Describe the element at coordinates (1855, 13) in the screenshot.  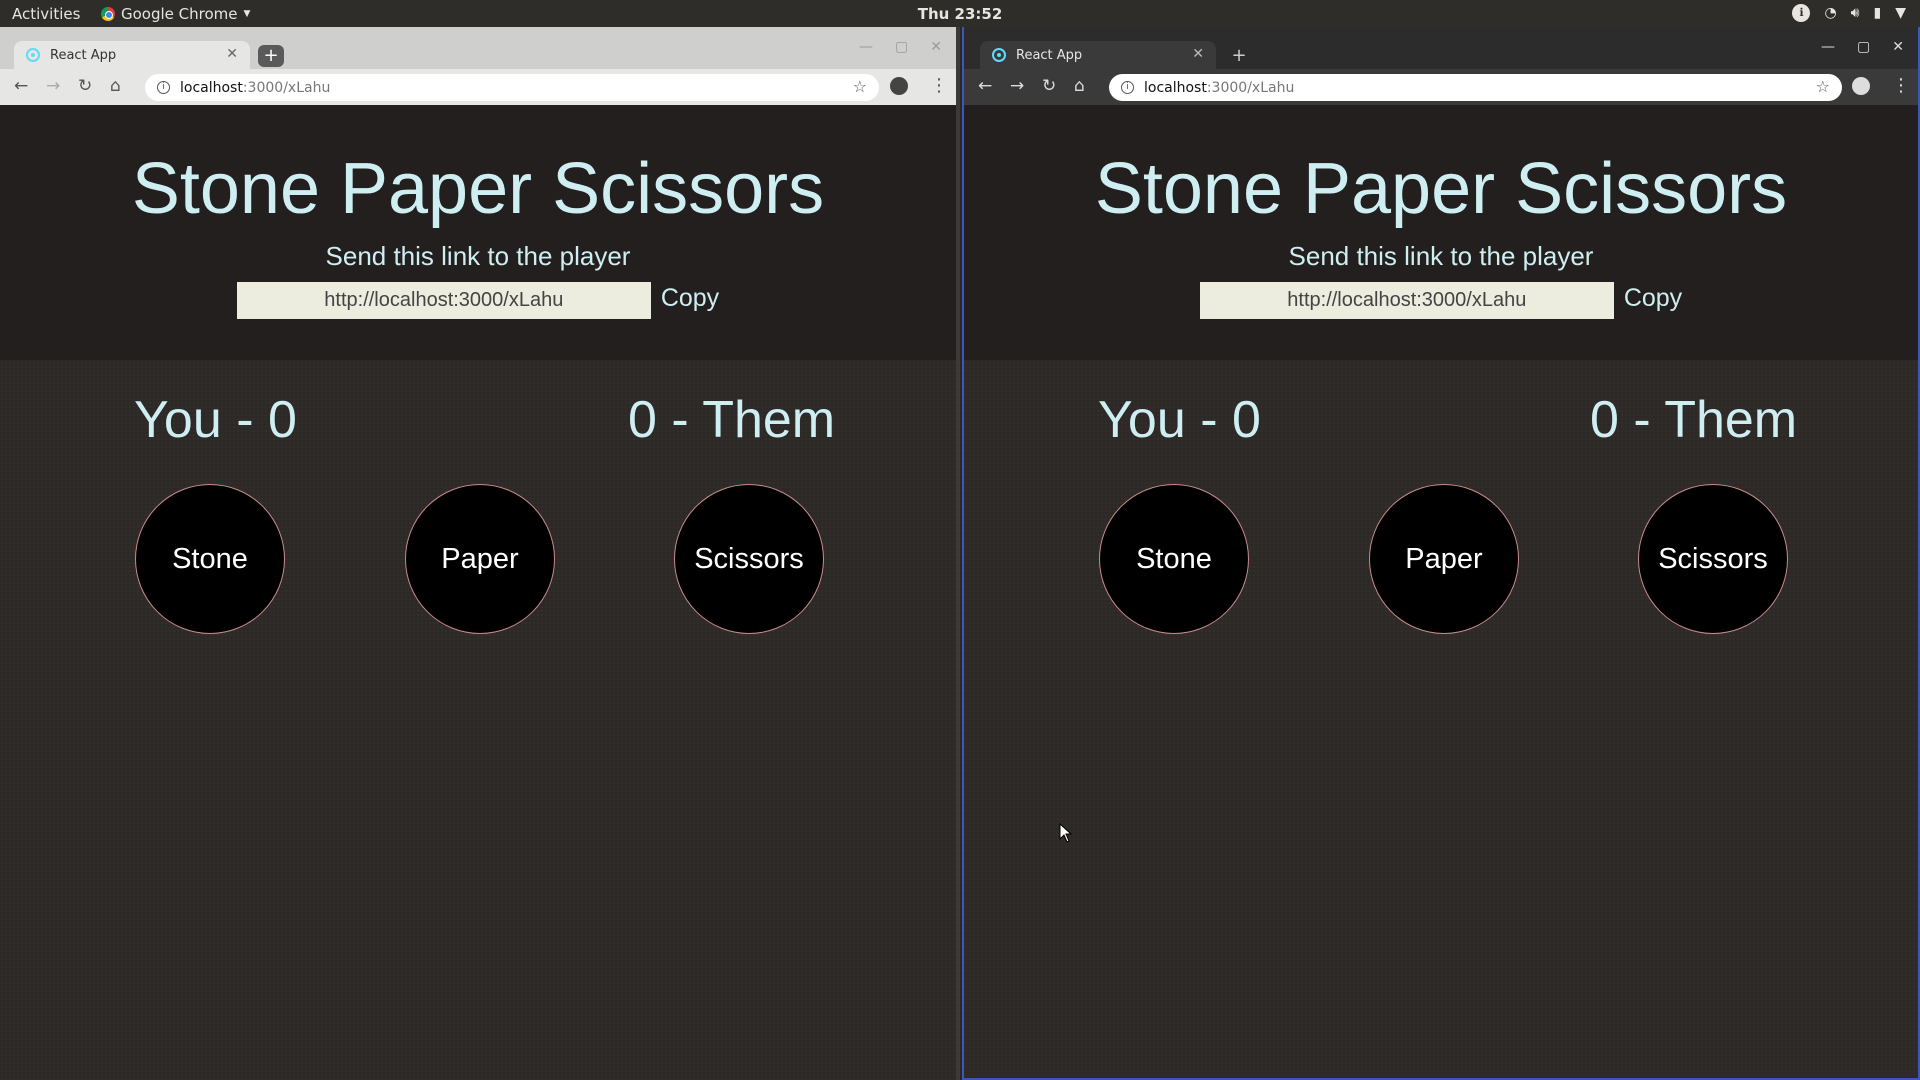
I see `volume-icon: 🔊︎` at that location.